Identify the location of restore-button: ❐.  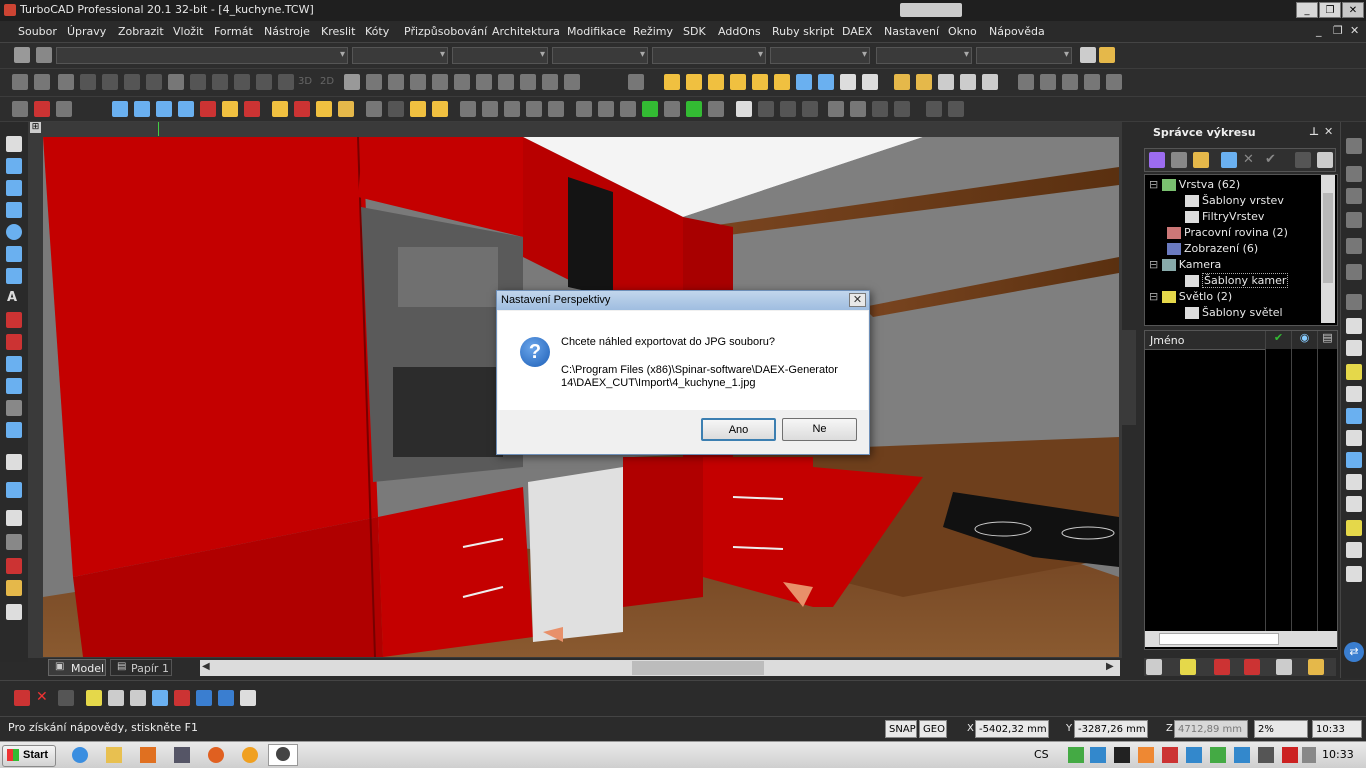
(1330, 10).